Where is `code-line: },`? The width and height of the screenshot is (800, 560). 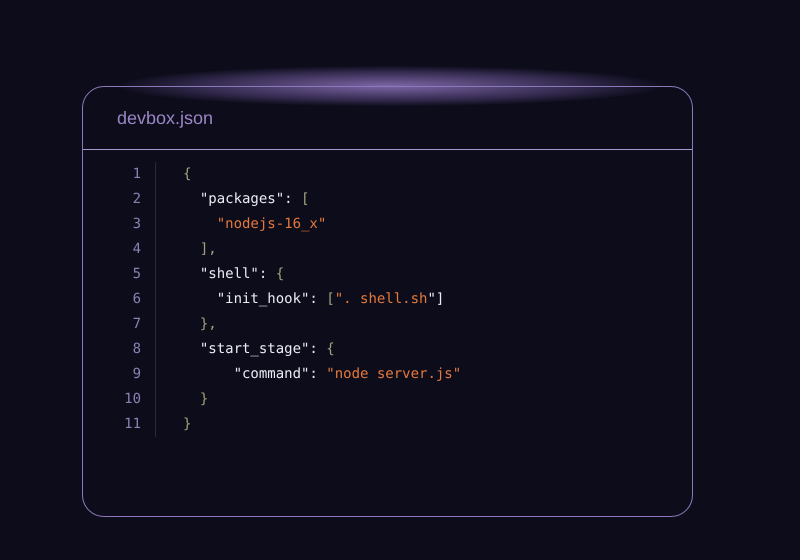
code-line: }, is located at coordinates (207, 324).